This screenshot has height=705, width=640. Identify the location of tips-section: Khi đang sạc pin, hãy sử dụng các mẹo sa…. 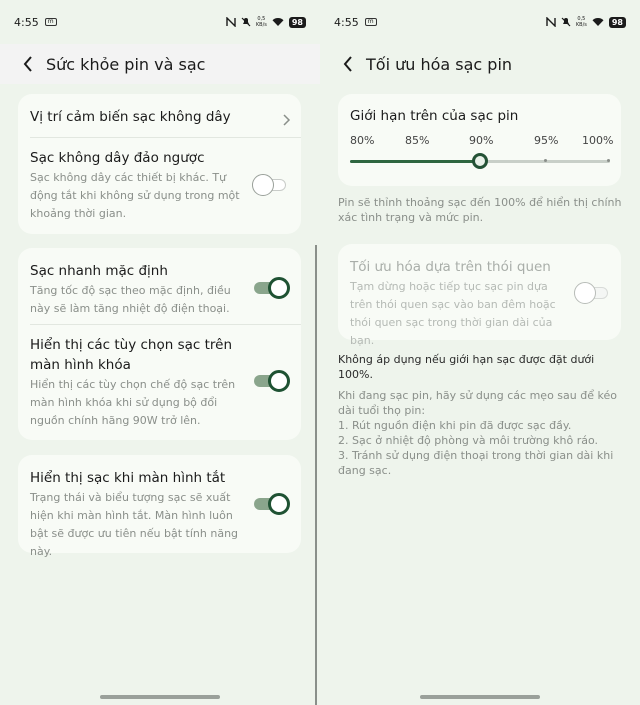
(483, 433).